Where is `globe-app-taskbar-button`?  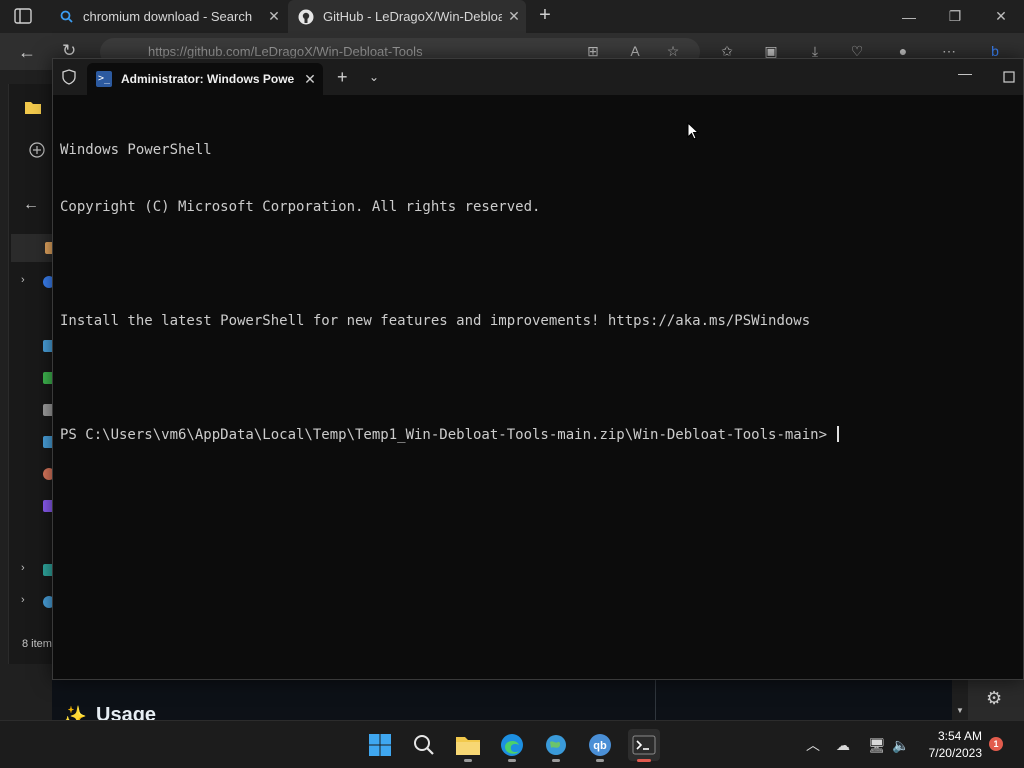 globe-app-taskbar-button is located at coordinates (556, 745).